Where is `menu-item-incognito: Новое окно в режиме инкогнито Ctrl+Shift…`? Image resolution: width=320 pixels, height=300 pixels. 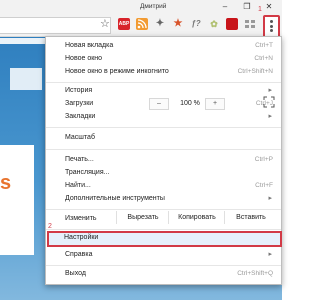 menu-item-incognito: Новое окно в режиме инкогнито Ctrl+Shift… is located at coordinates (163, 72).